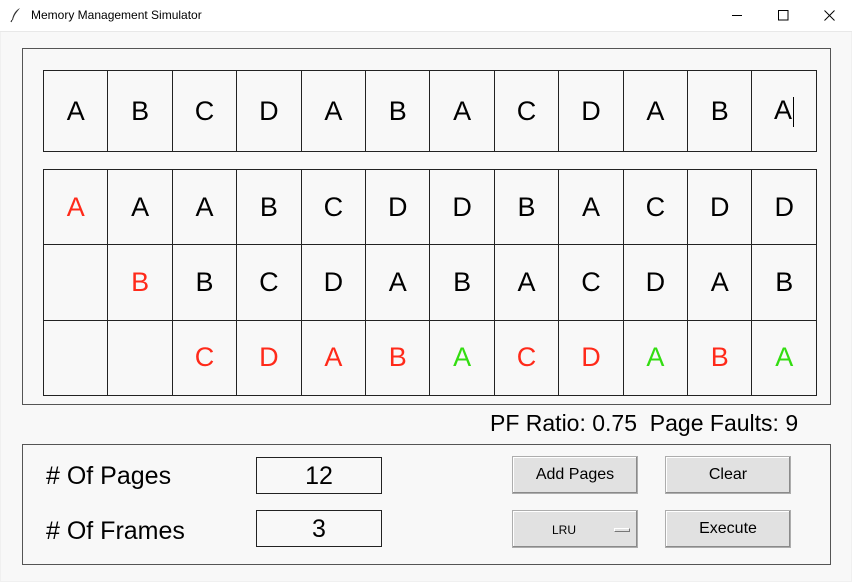 This screenshot has width=852, height=582. I want to click on text-cursor, so click(793, 111).